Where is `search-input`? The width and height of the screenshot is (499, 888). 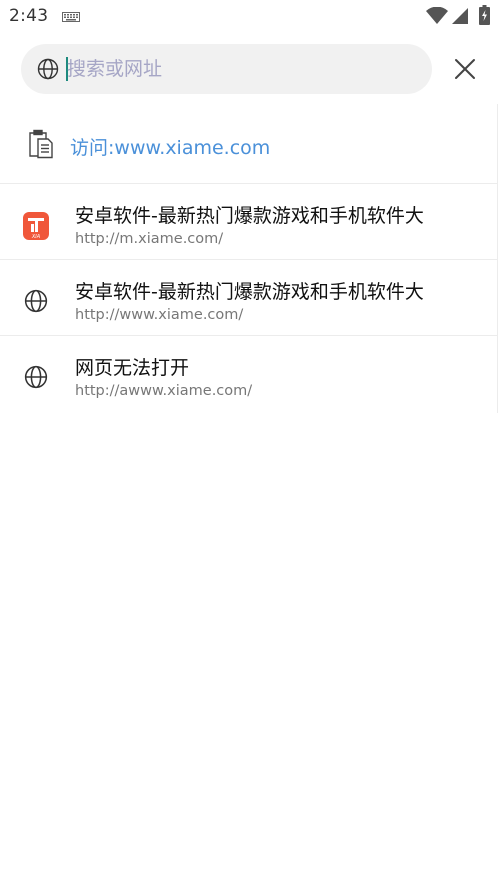
search-input is located at coordinates (237, 69).